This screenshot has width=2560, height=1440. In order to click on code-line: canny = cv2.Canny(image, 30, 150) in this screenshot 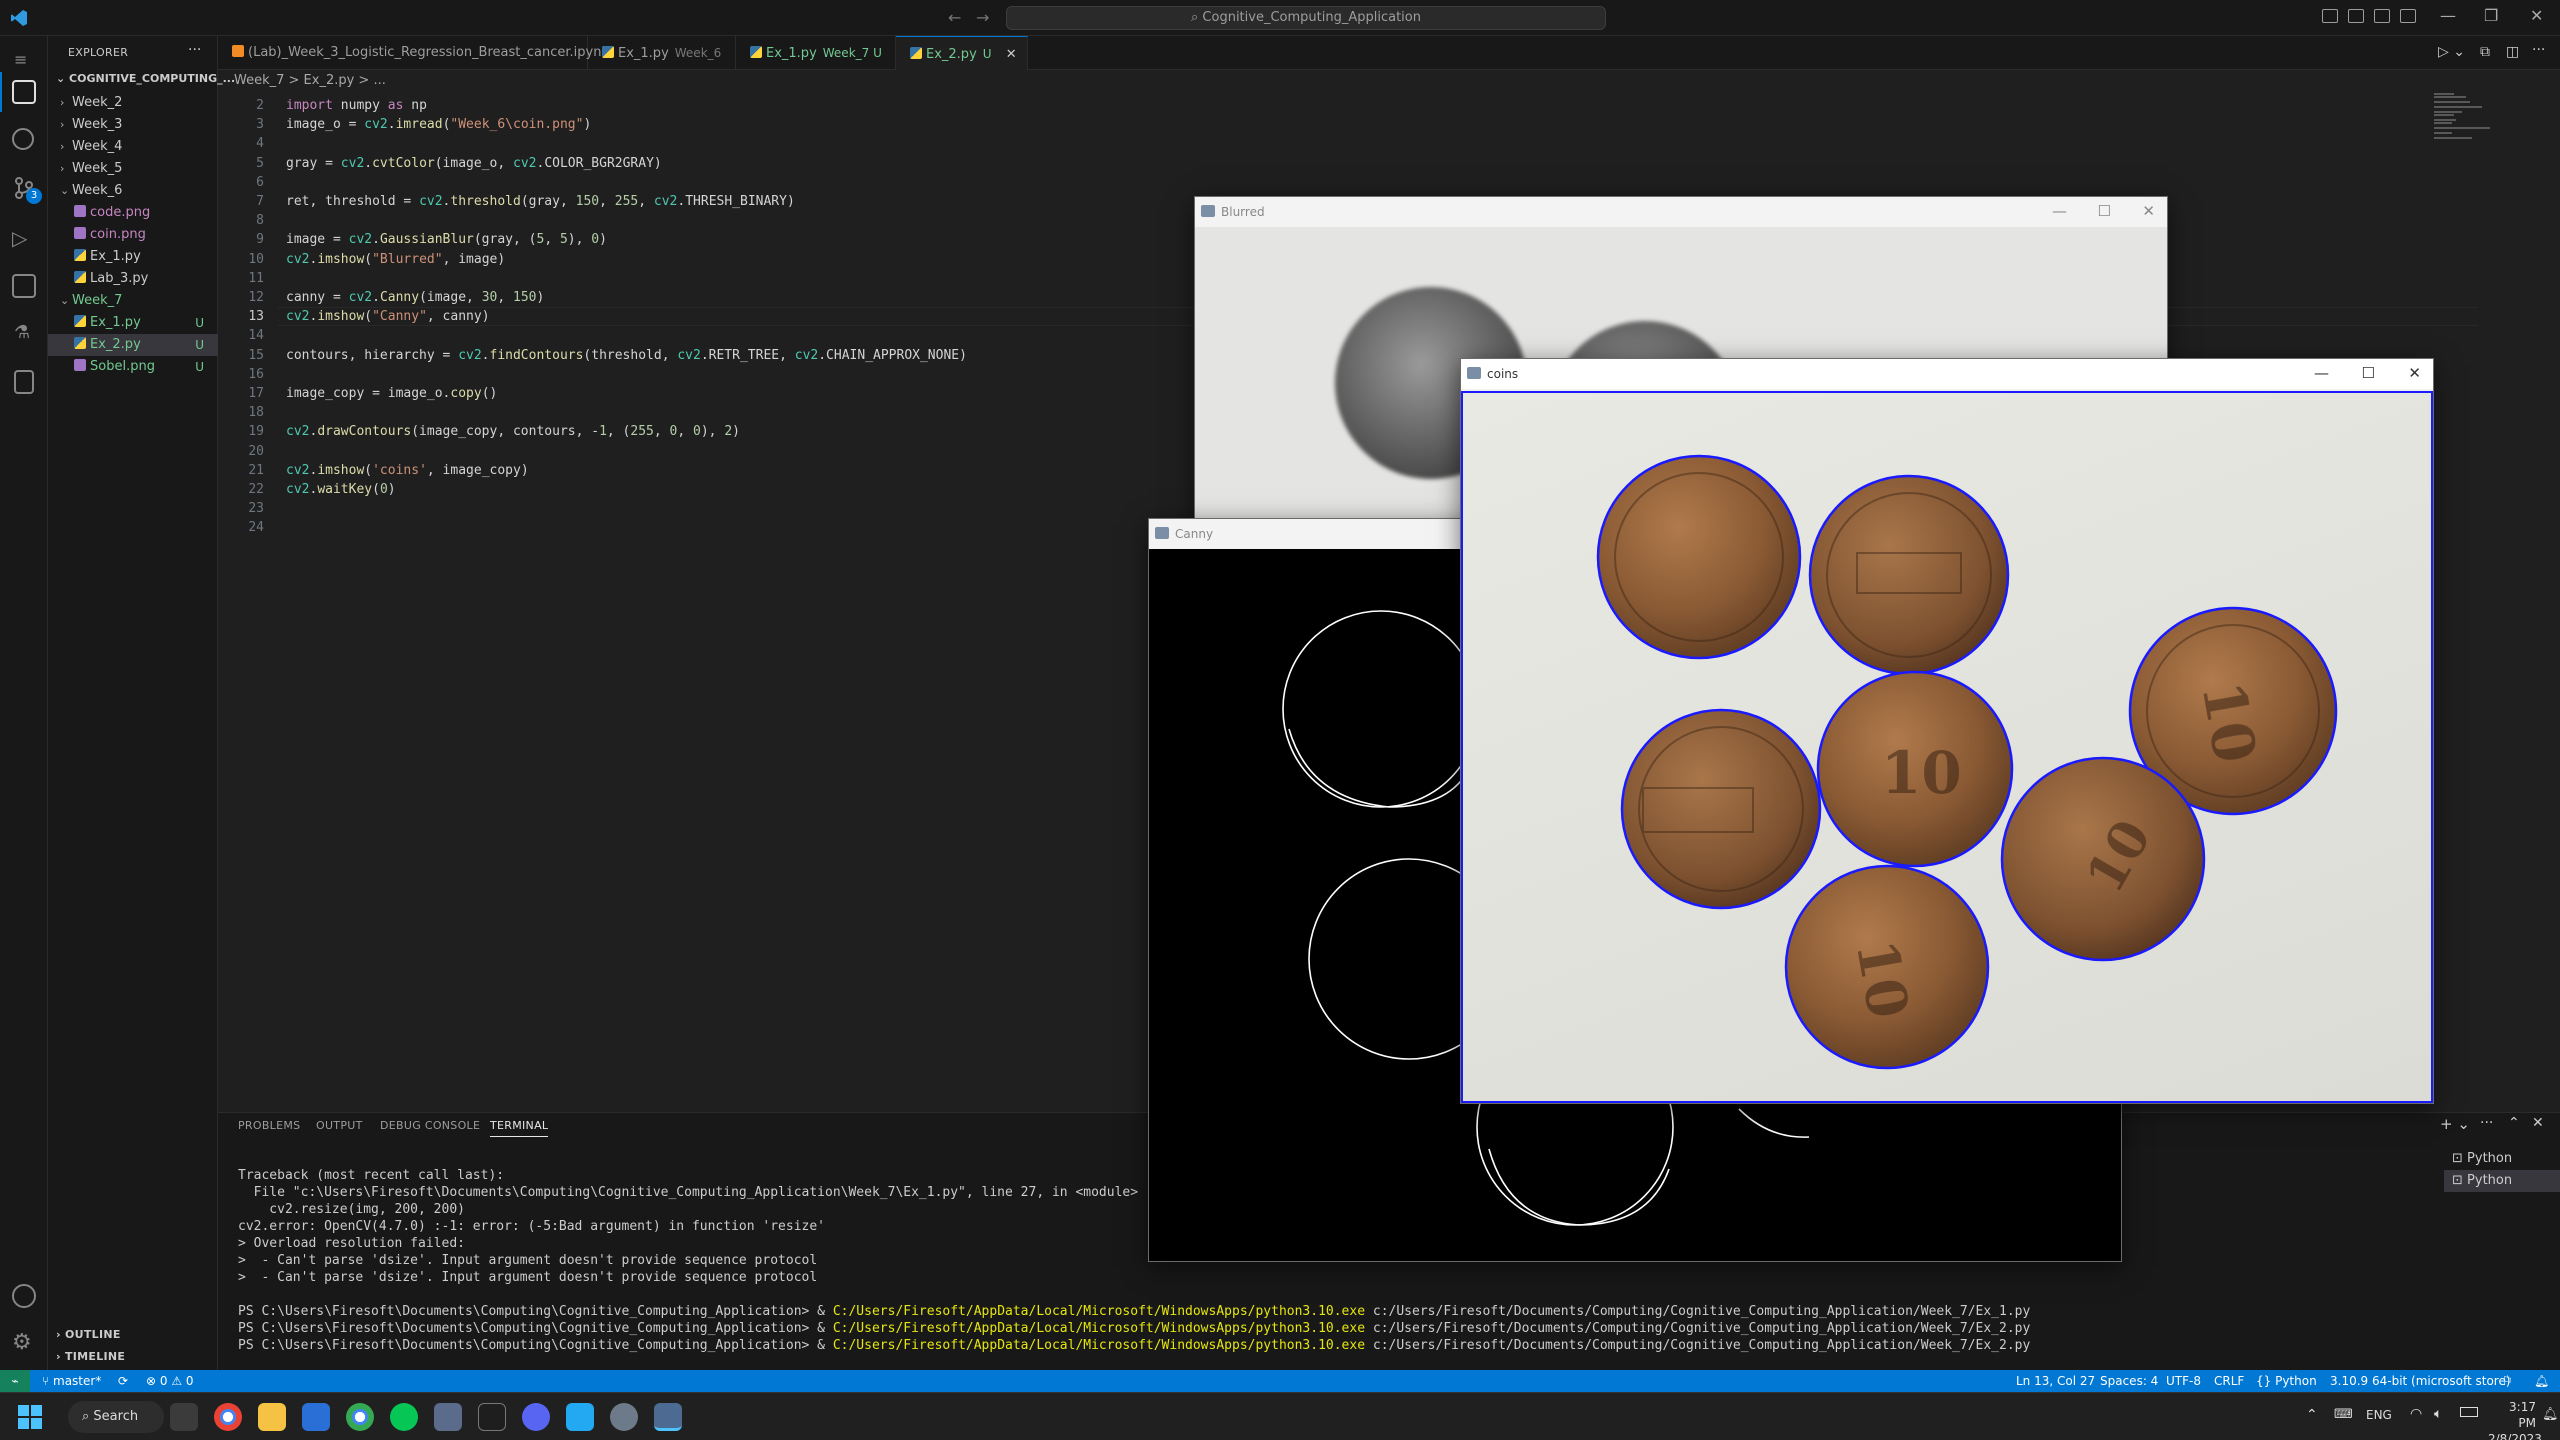, I will do `click(415, 297)`.